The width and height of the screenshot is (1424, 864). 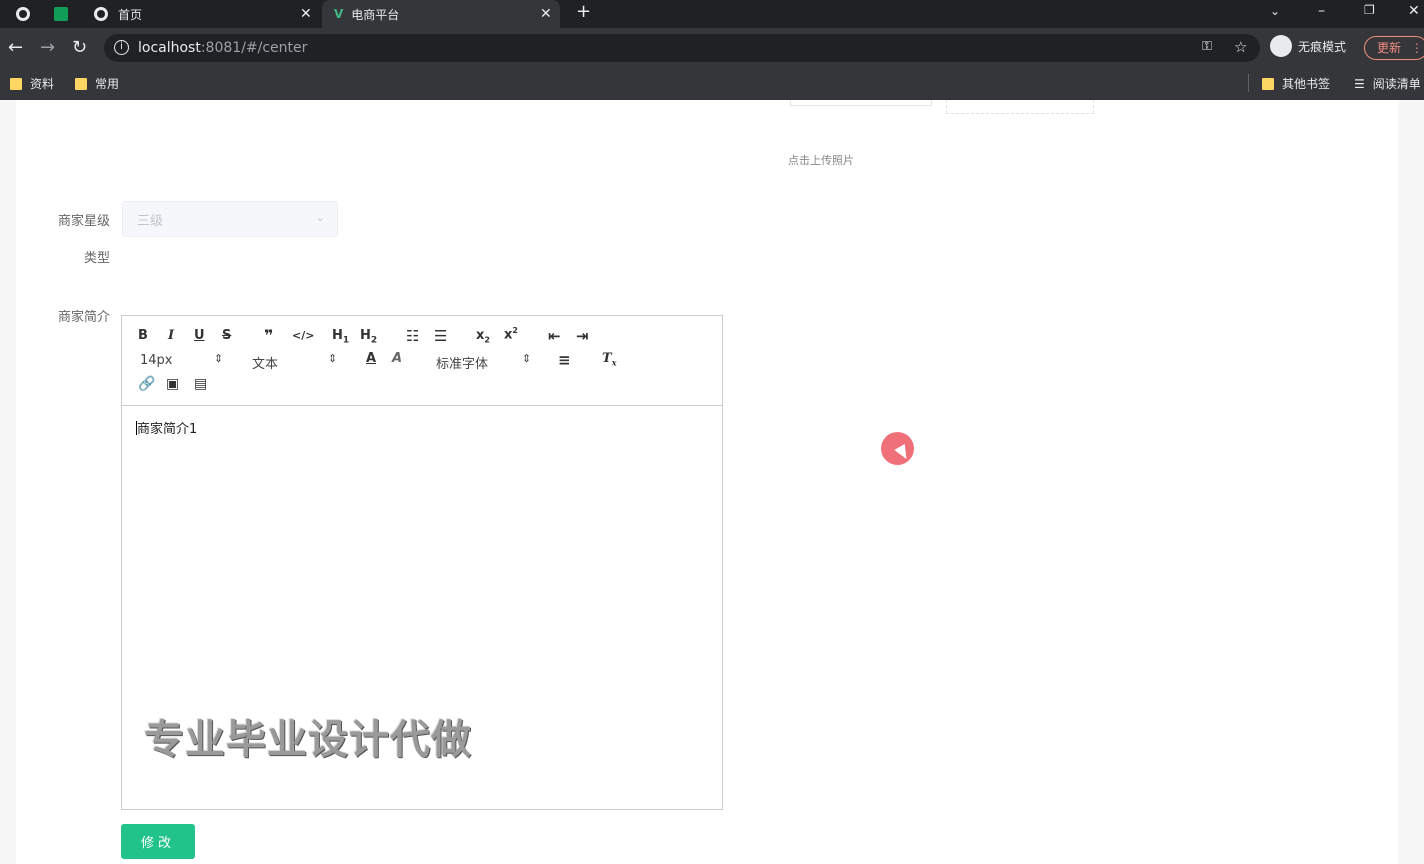 What do you see at coordinates (320, 217) in the screenshot?
I see `chevron-down-icon: ⌄` at bounding box center [320, 217].